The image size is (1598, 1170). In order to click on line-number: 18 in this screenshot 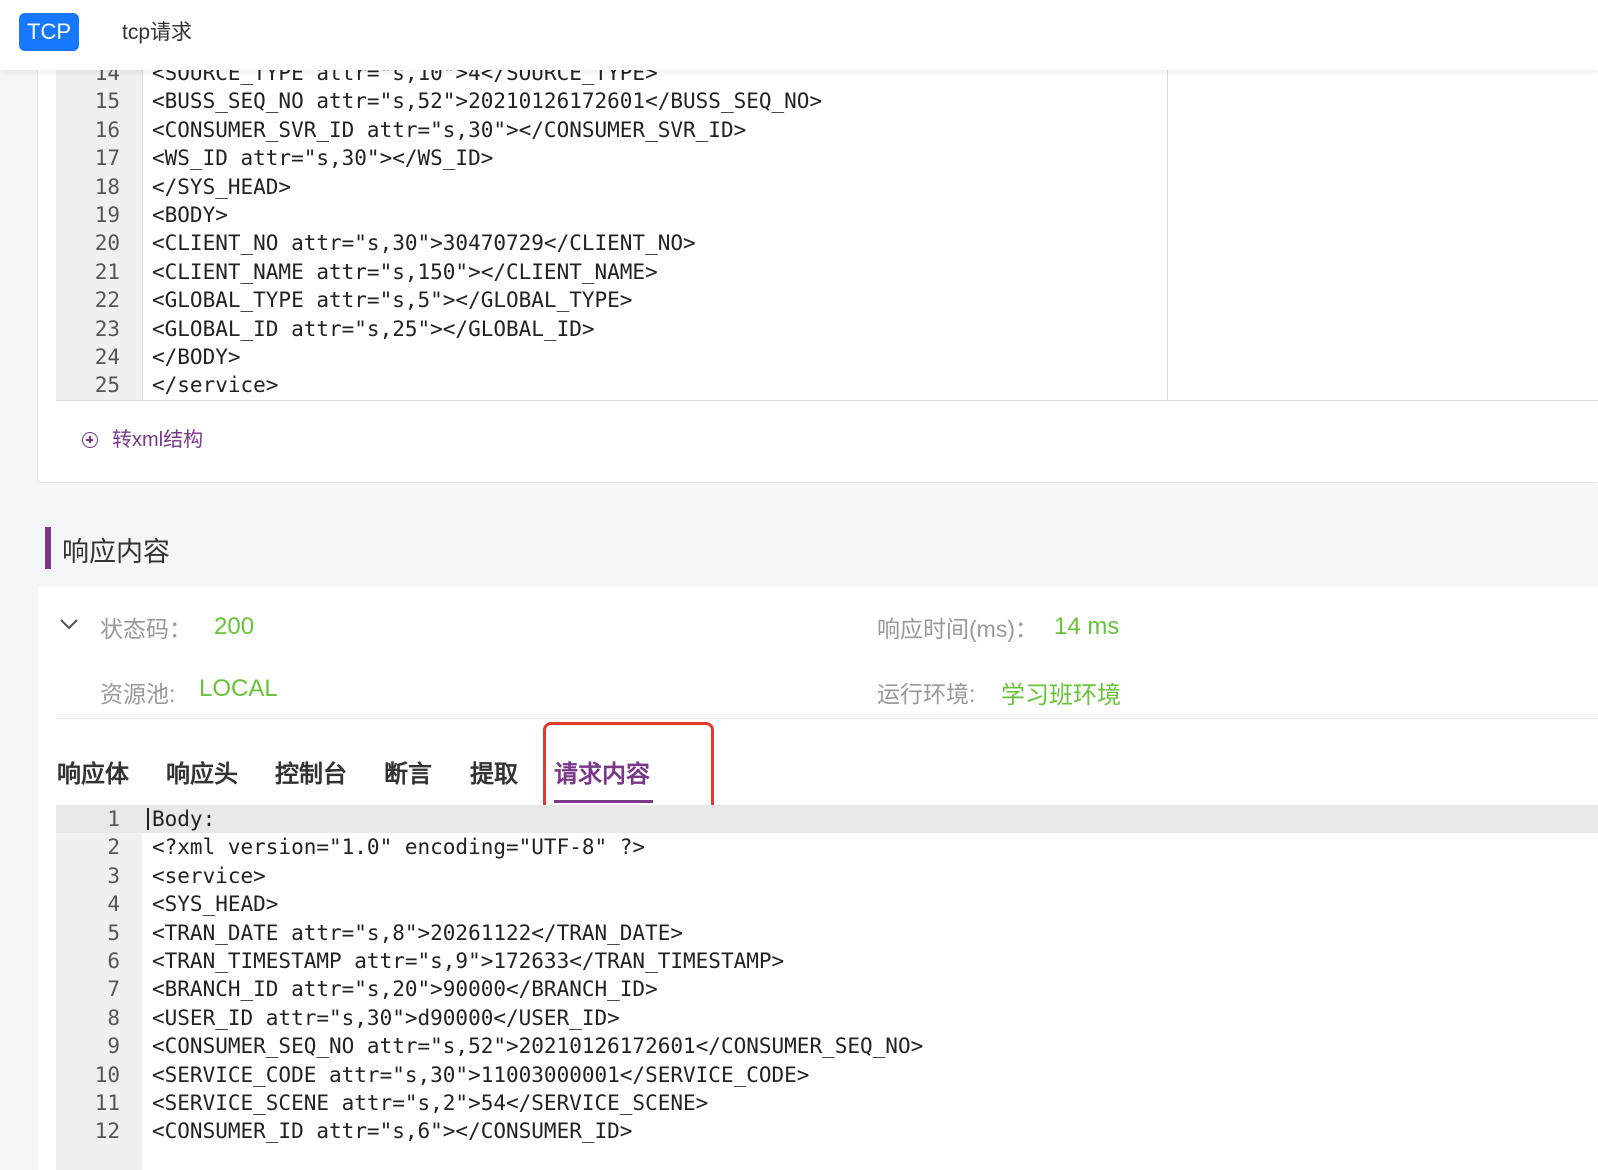, I will do `click(107, 186)`.